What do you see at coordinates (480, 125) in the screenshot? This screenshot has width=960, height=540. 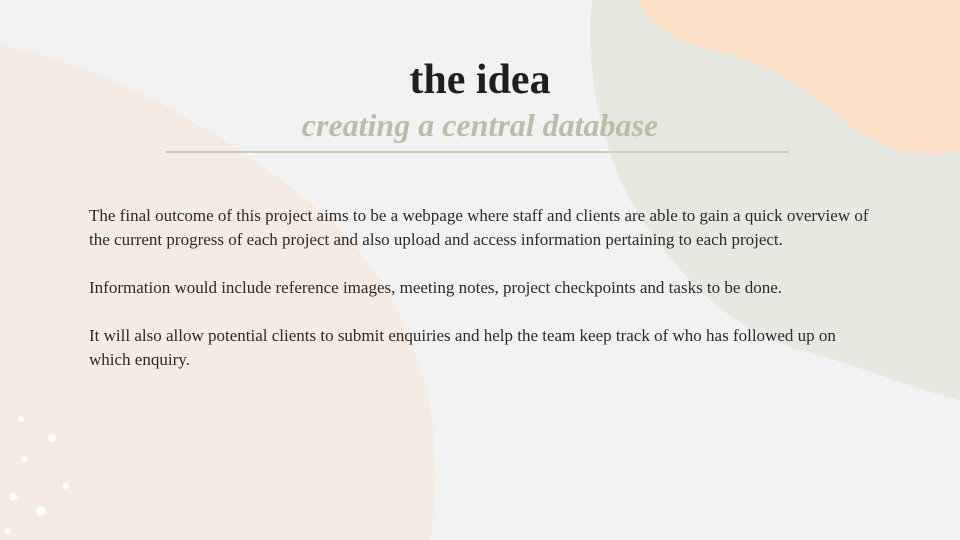 I see `slide-subtitle: creating a central database` at bounding box center [480, 125].